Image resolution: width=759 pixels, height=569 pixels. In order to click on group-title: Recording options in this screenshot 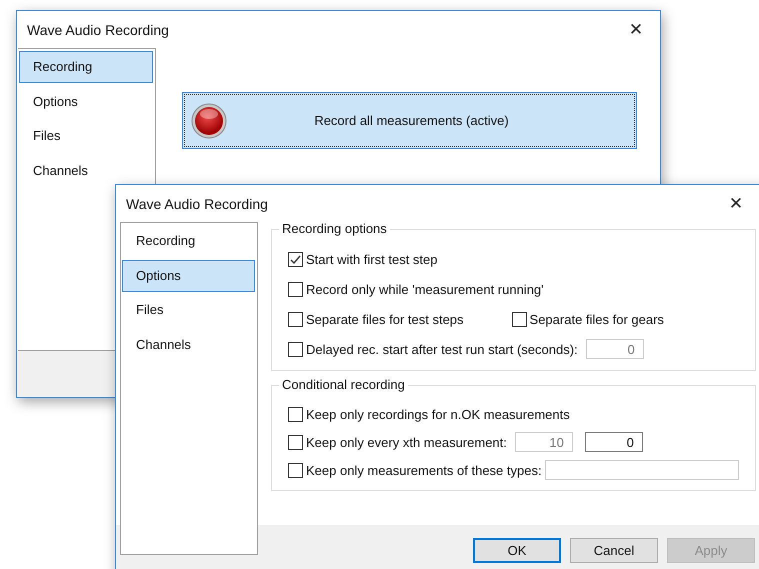, I will do `click(334, 228)`.